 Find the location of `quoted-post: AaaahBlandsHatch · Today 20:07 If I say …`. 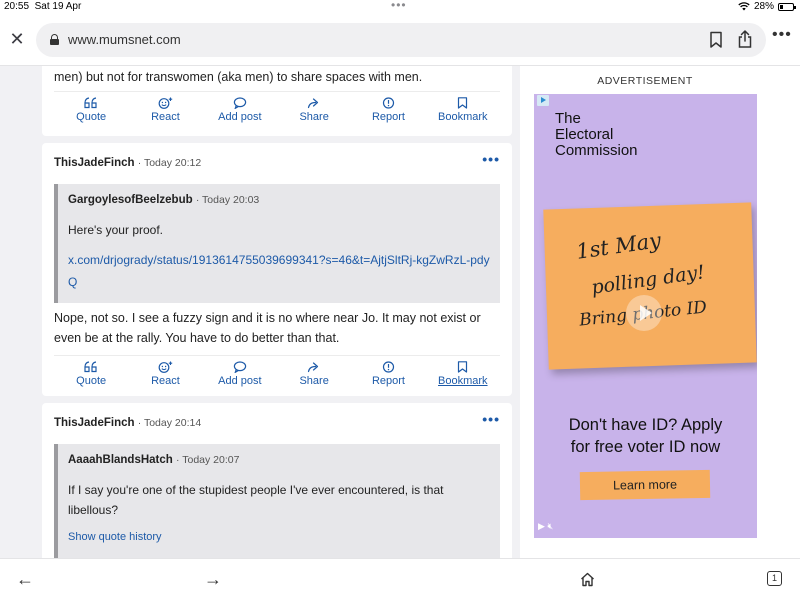

quoted-post: AaaahBlandsHatch · Today 20:07 If I say … is located at coordinates (277, 501).